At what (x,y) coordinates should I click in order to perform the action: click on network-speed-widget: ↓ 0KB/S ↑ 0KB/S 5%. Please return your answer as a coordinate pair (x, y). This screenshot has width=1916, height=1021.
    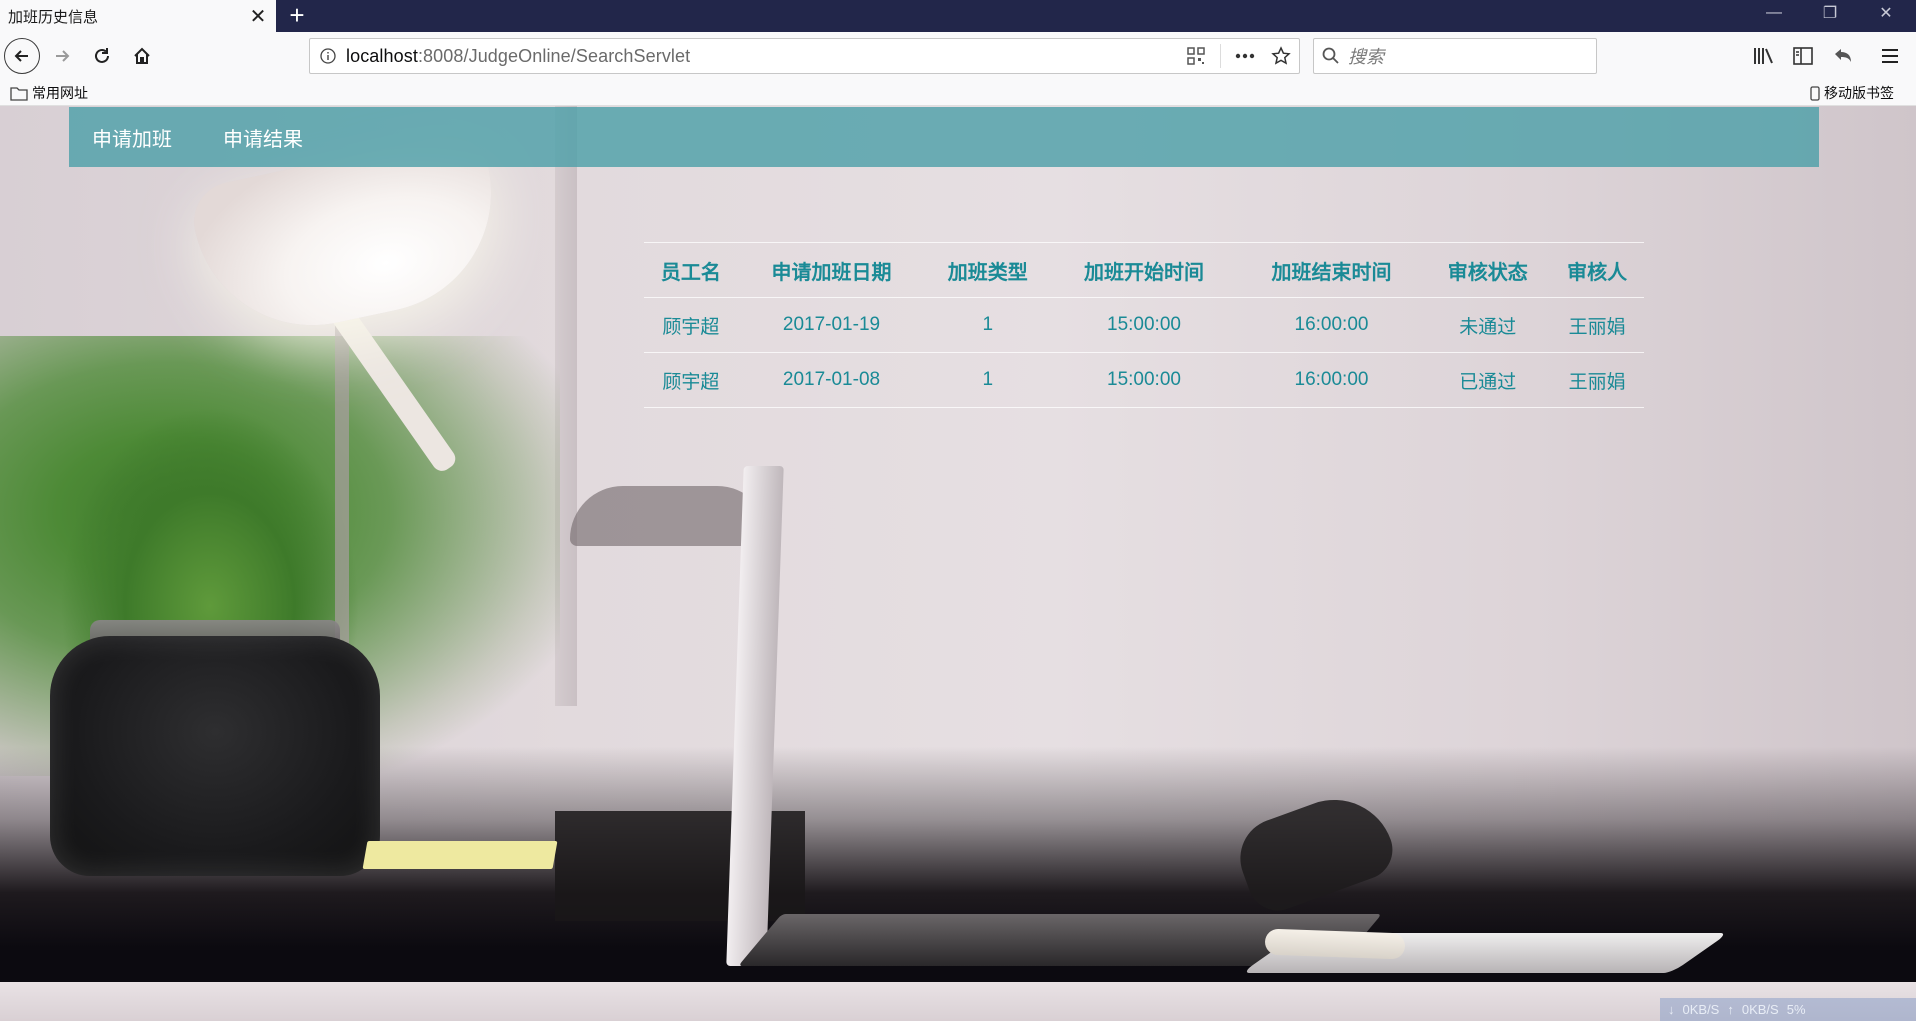
    Looking at the image, I should click on (1788, 1009).